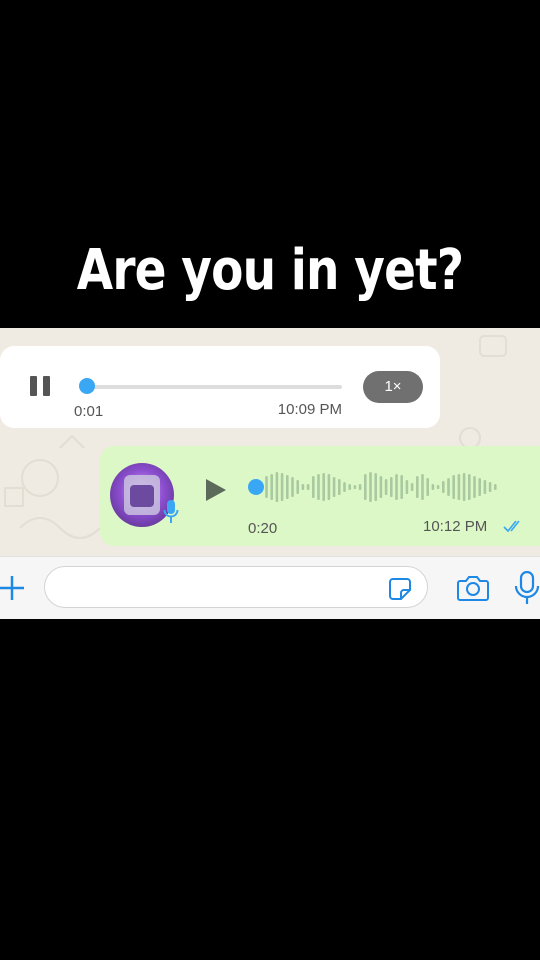 The height and width of the screenshot is (960, 540). Describe the element at coordinates (41, 386) in the screenshot. I see `pause-button` at that location.